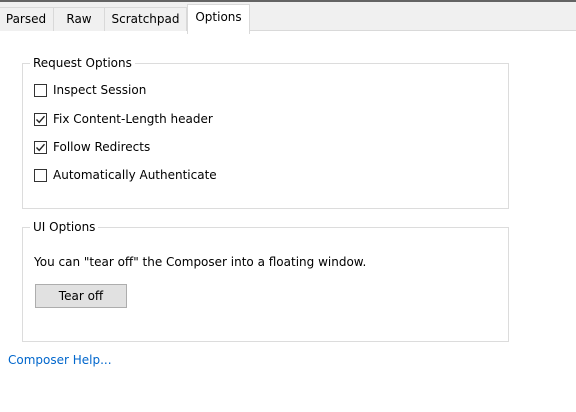  Describe the element at coordinates (64, 227) in the screenshot. I see `ui-options-title: UI Options` at that location.